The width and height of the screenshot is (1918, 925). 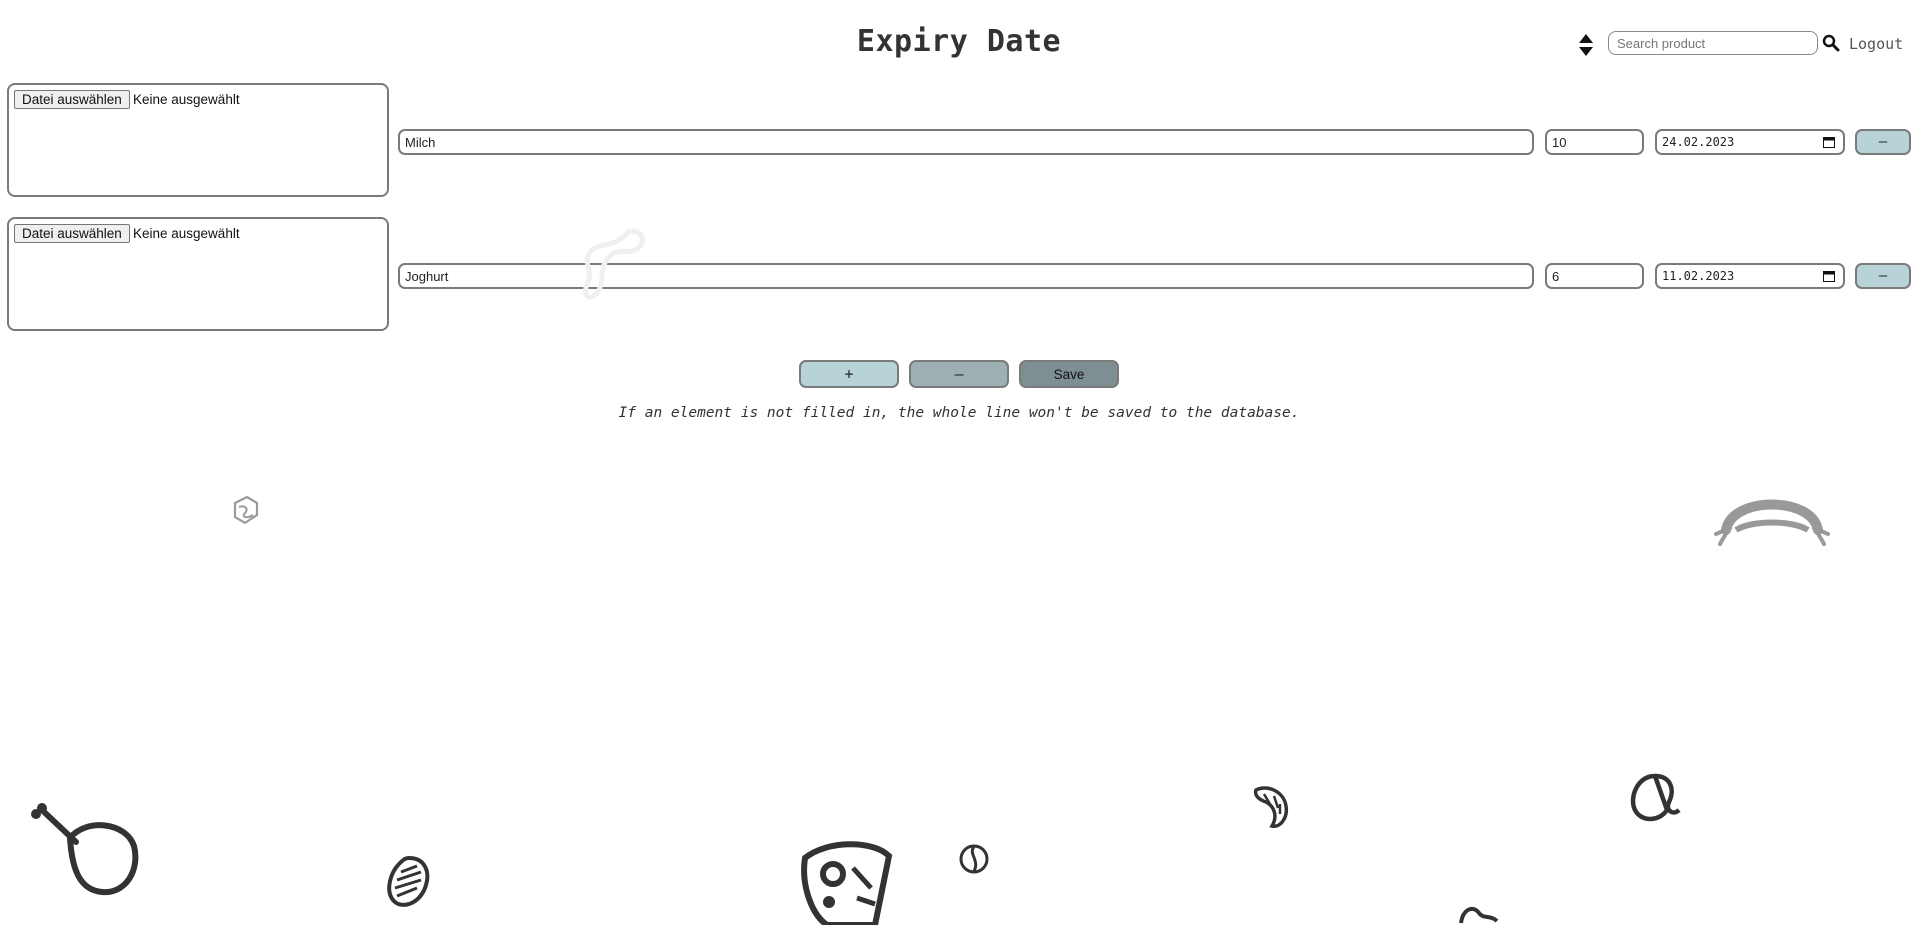 I want to click on add-row-button: +, so click(x=849, y=374).